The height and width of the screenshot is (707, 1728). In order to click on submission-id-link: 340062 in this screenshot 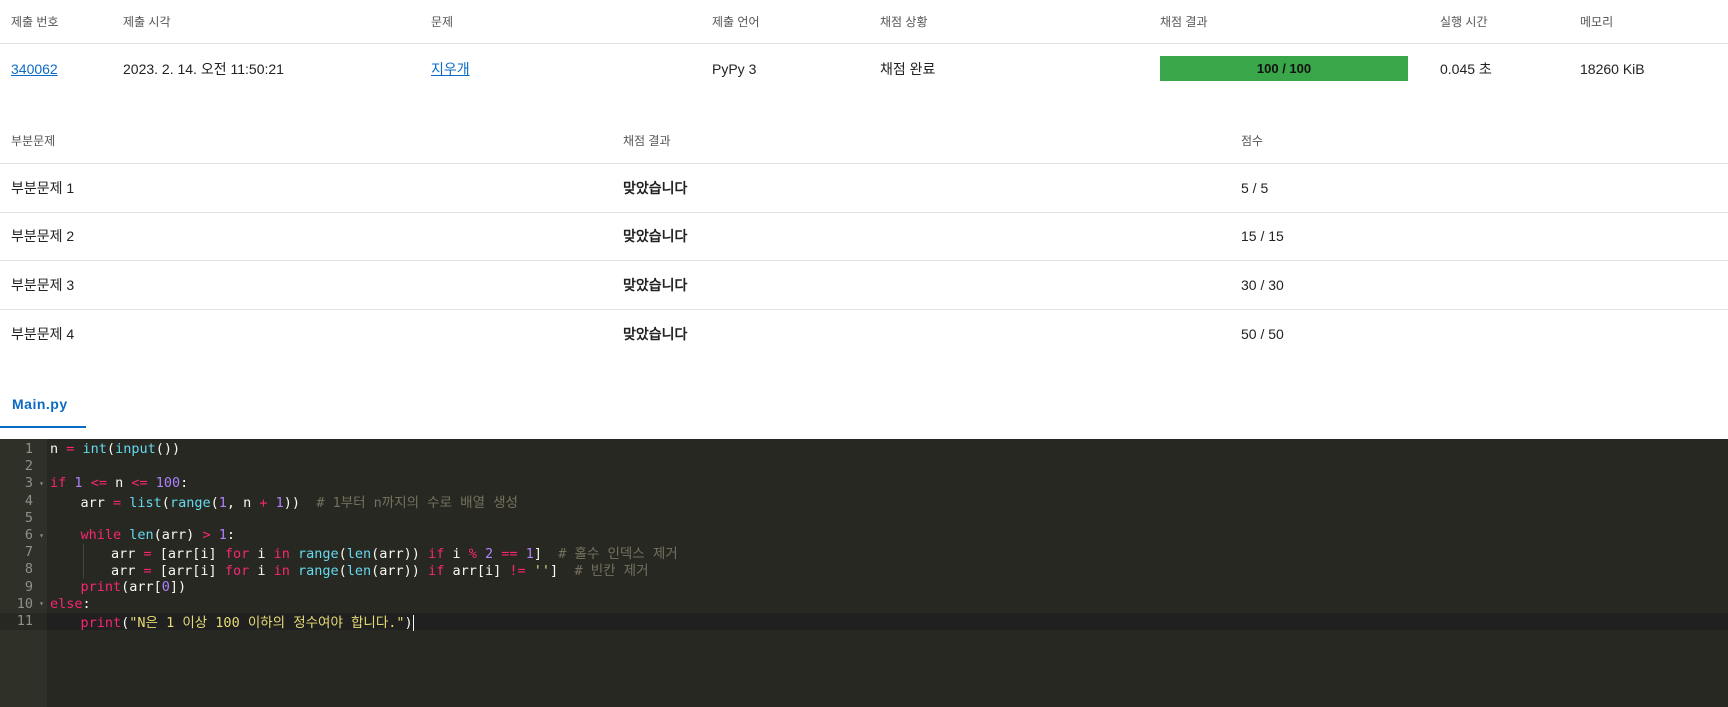, I will do `click(34, 69)`.